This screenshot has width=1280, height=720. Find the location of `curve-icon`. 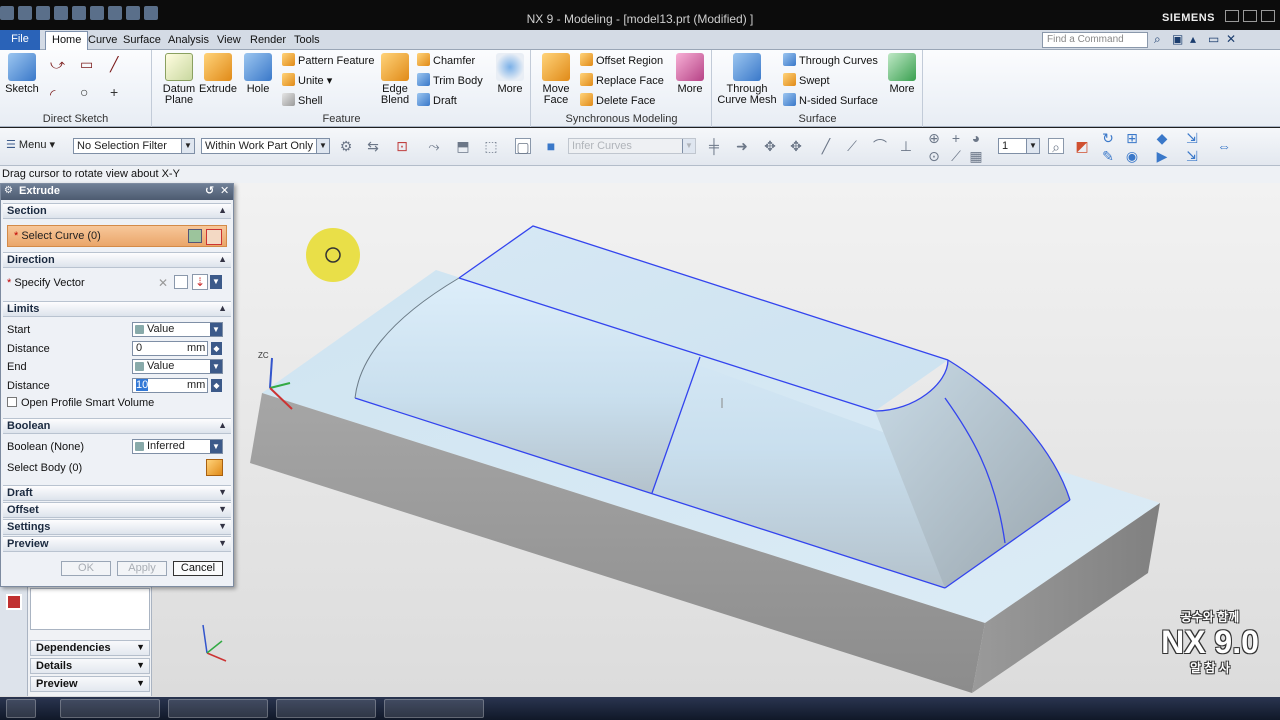

curve-icon is located at coordinates (214, 237).